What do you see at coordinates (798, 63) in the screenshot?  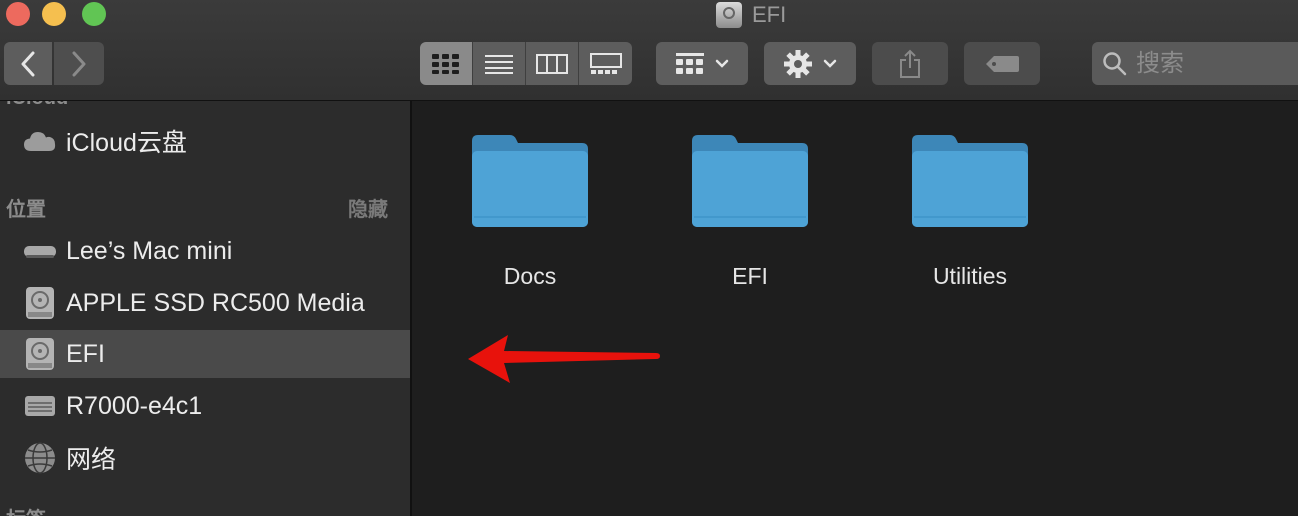 I see `gear-icon` at bounding box center [798, 63].